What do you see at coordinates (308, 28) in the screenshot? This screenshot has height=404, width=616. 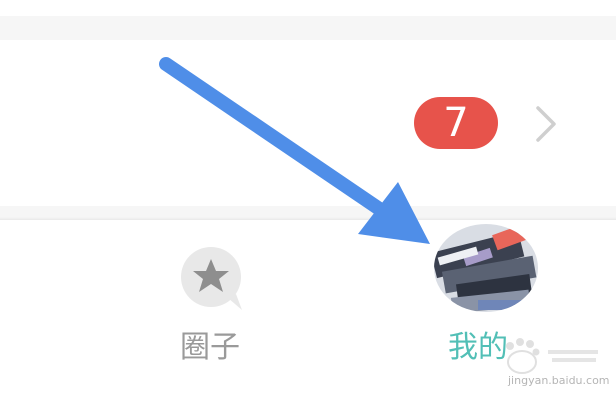 I see `top-separator` at bounding box center [308, 28].